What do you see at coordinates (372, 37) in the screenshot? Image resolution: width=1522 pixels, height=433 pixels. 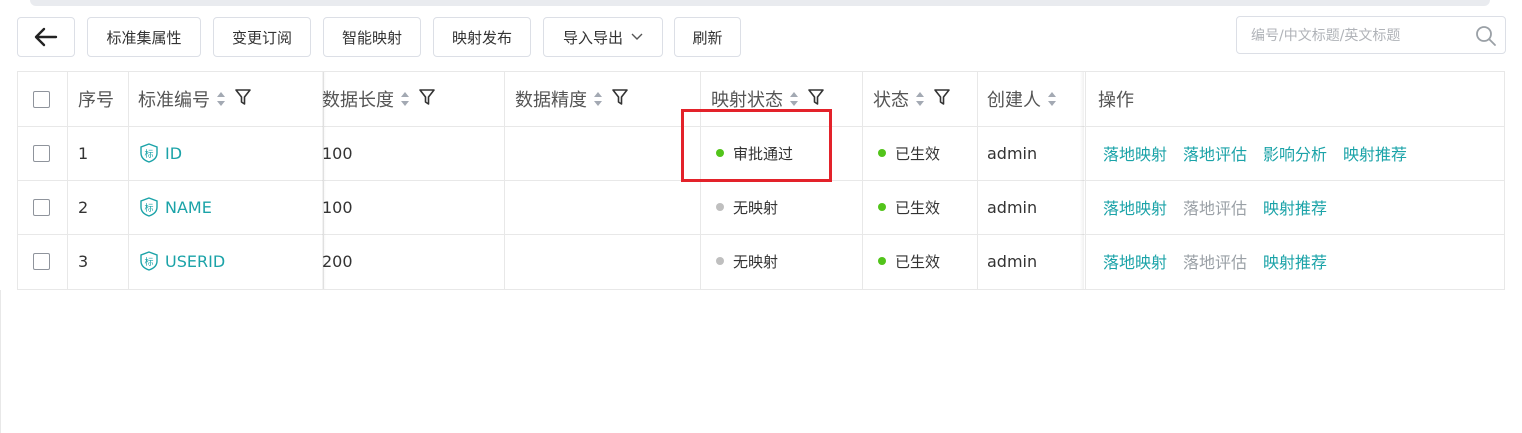 I see `smart-mapping-button: 智能映射` at bounding box center [372, 37].